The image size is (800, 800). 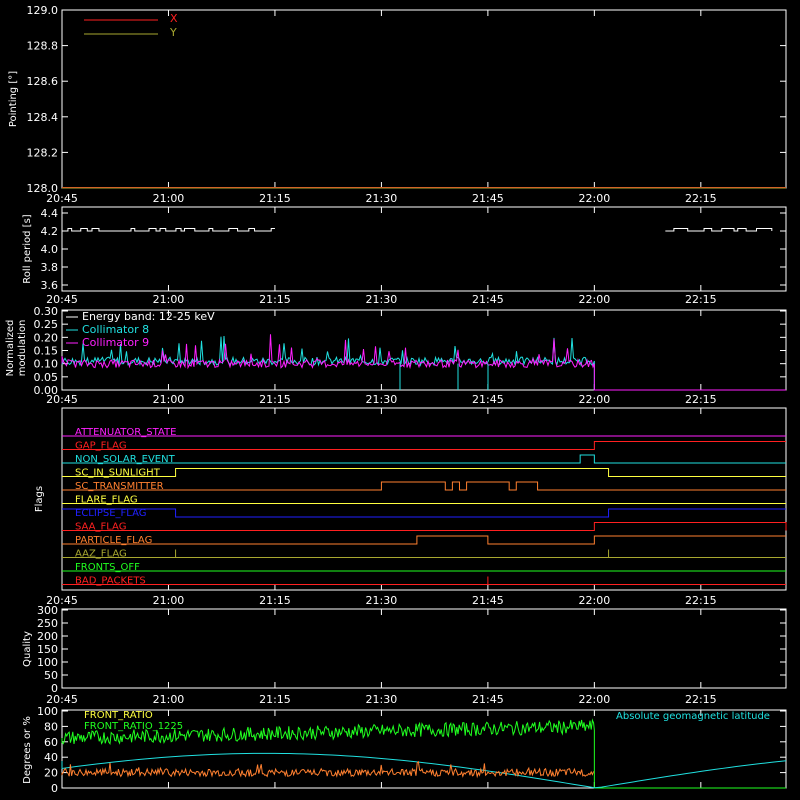 What do you see at coordinates (62, 198) in the screenshot?
I see `pointing-time-label: 20:45` at bounding box center [62, 198].